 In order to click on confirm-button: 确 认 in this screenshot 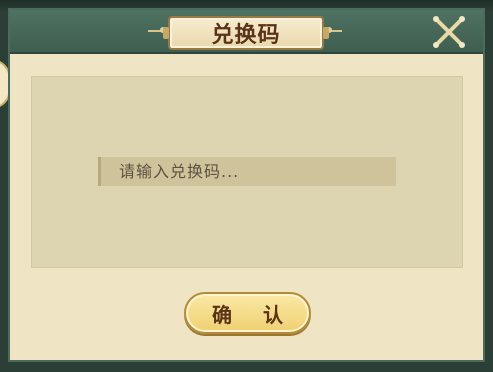, I will do `click(247, 313)`.